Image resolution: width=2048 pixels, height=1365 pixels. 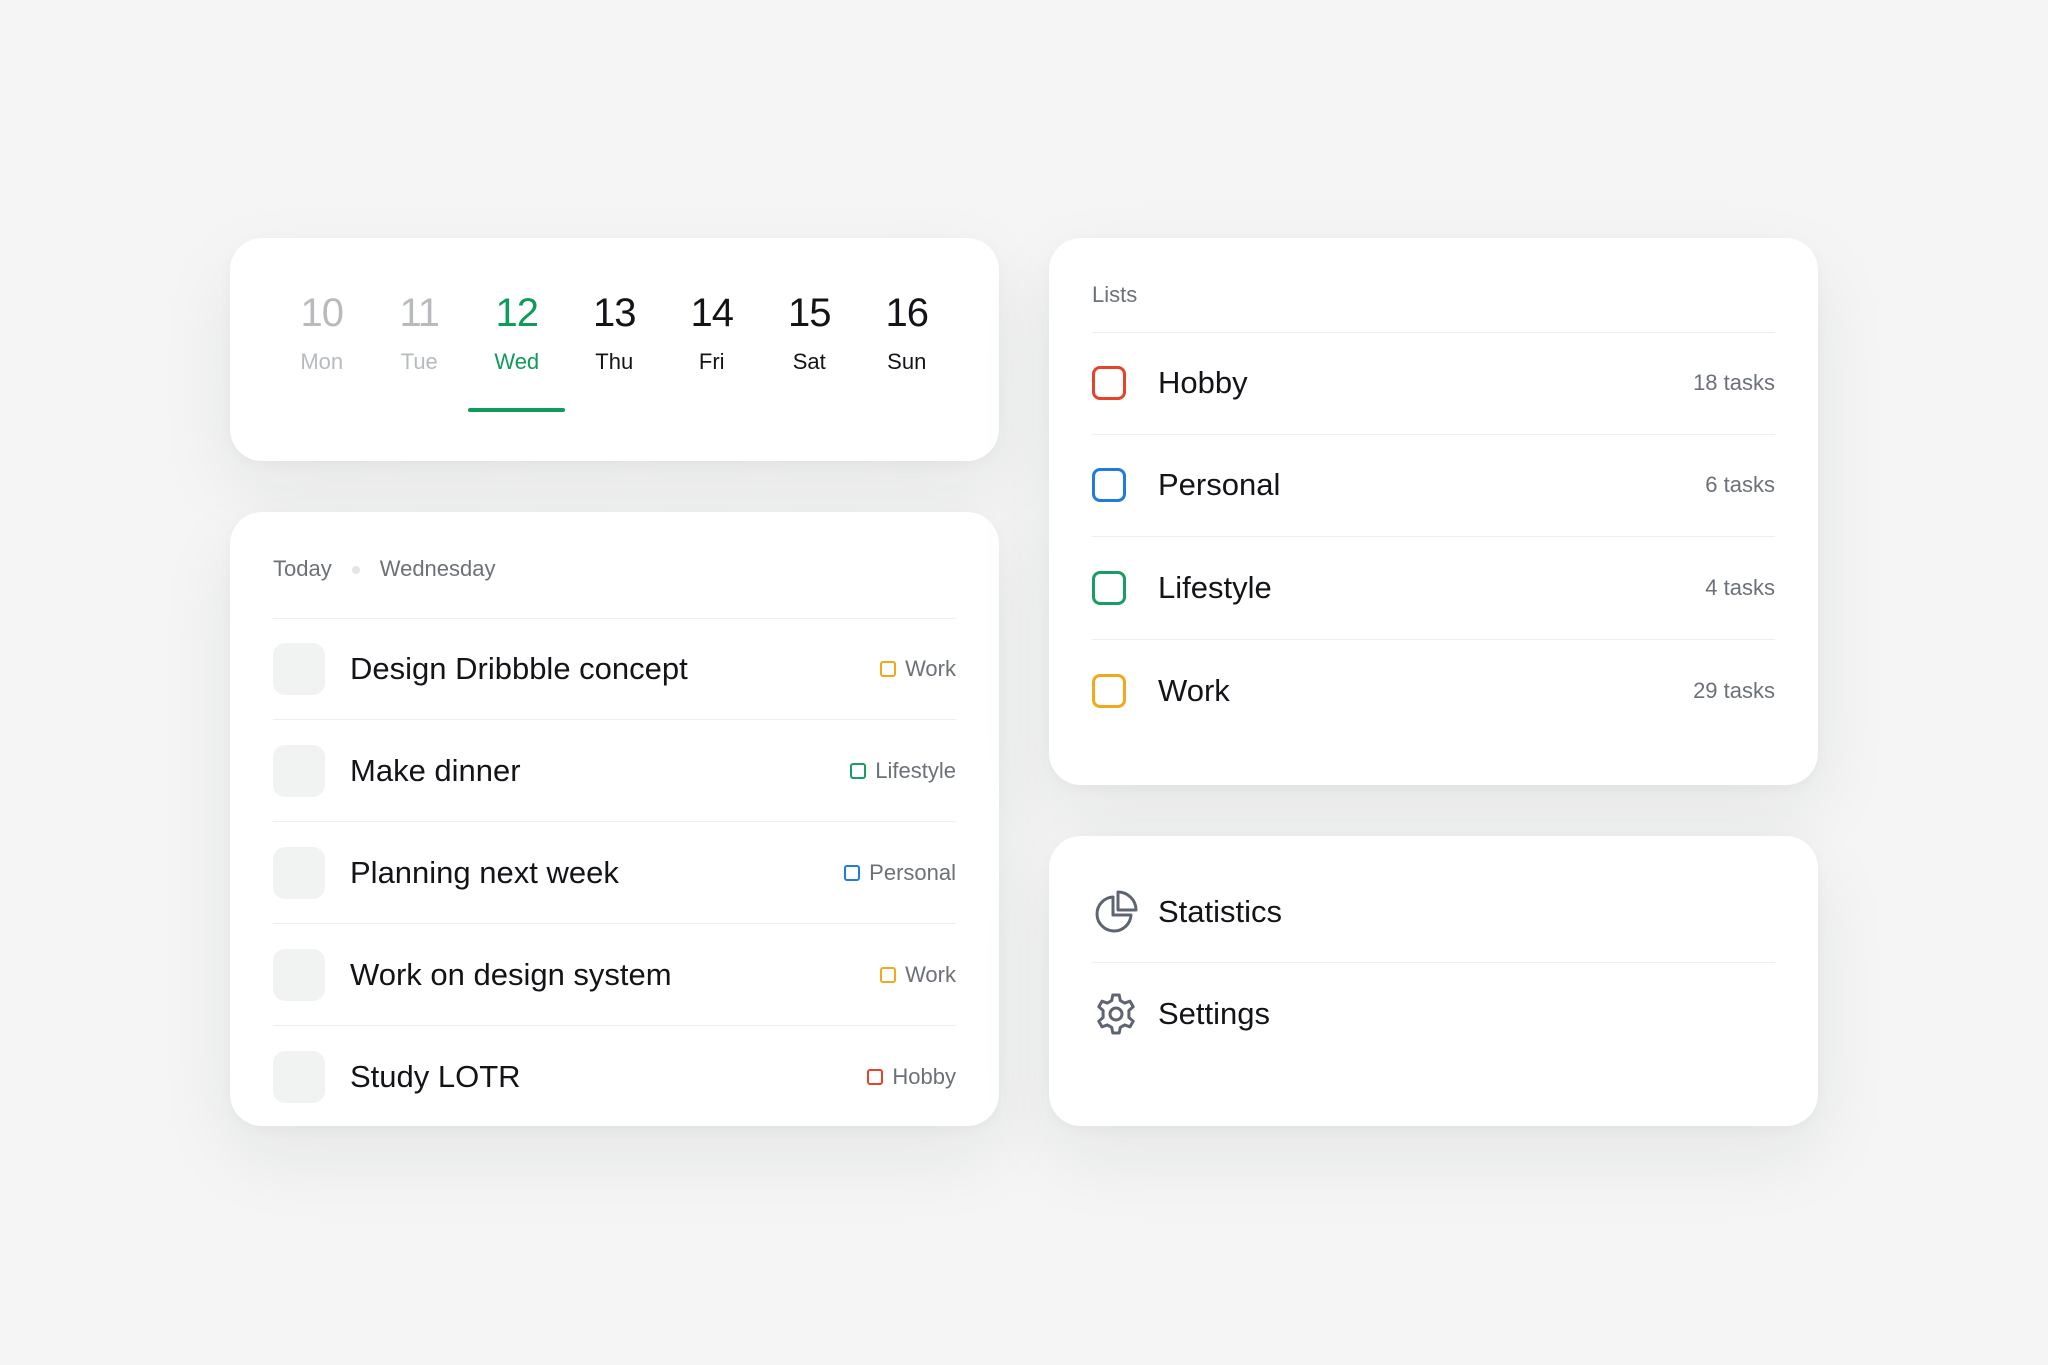 I want to click on menu-label: Statistics, so click(x=1220, y=911).